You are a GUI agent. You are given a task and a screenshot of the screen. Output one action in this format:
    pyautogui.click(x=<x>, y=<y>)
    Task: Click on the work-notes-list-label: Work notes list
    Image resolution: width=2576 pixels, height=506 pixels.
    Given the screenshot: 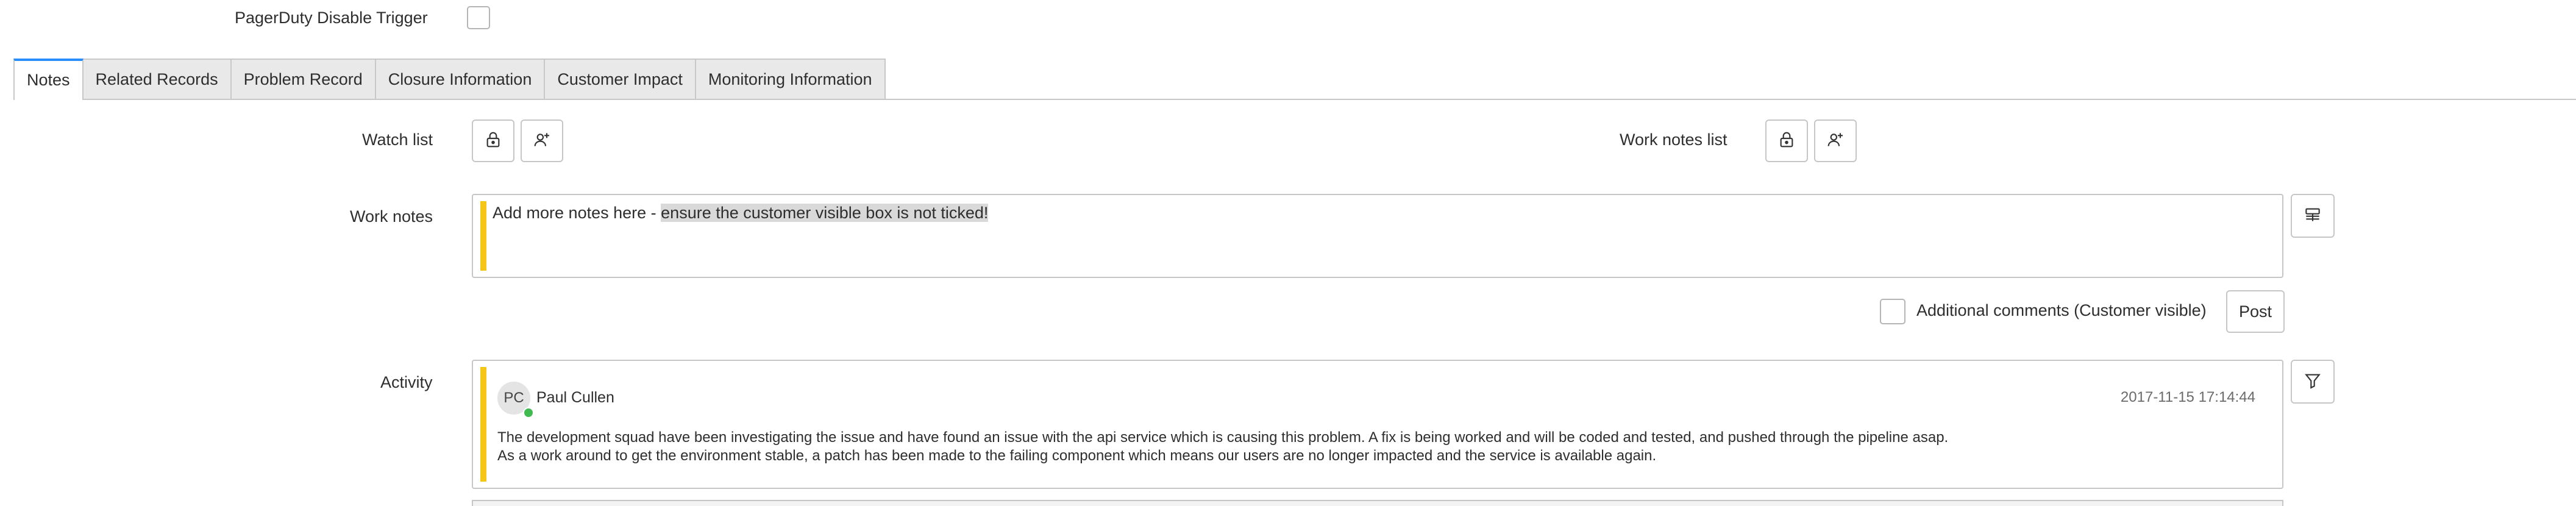 What is the action you would take?
    pyautogui.click(x=1673, y=140)
    